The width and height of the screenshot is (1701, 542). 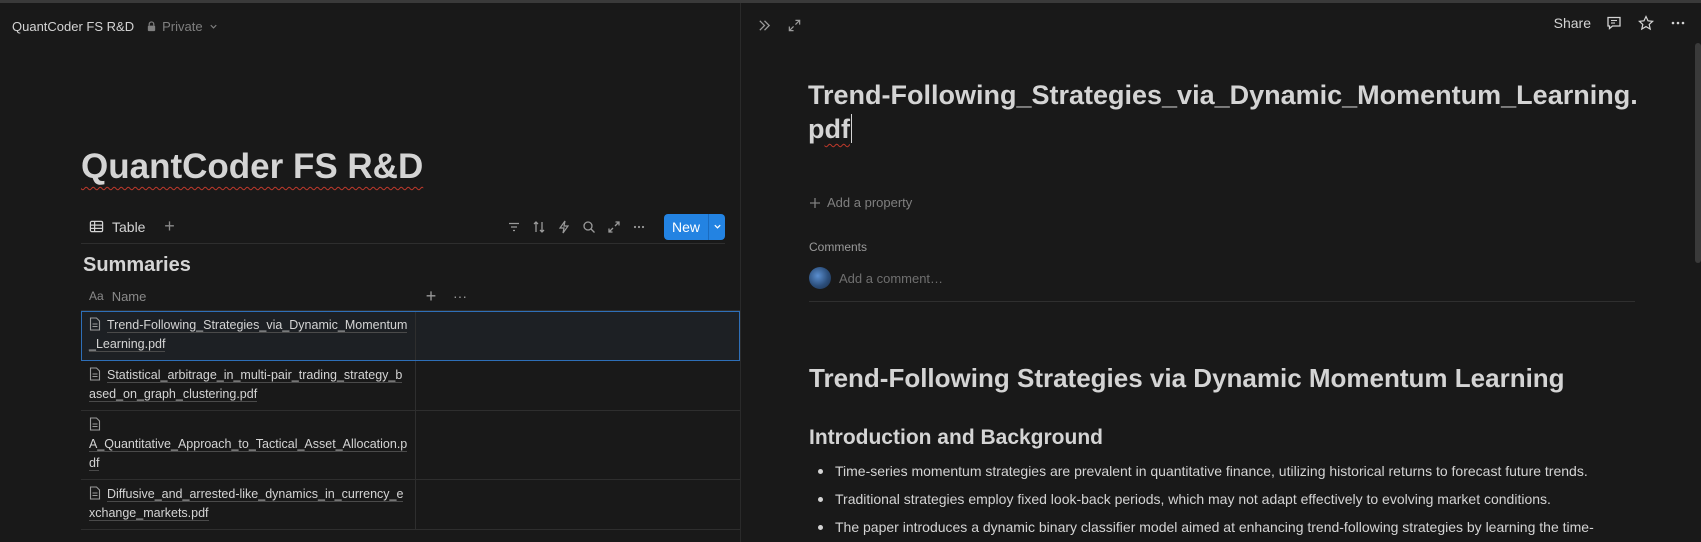 I want to click on add-property-label: Add a property, so click(x=870, y=202).